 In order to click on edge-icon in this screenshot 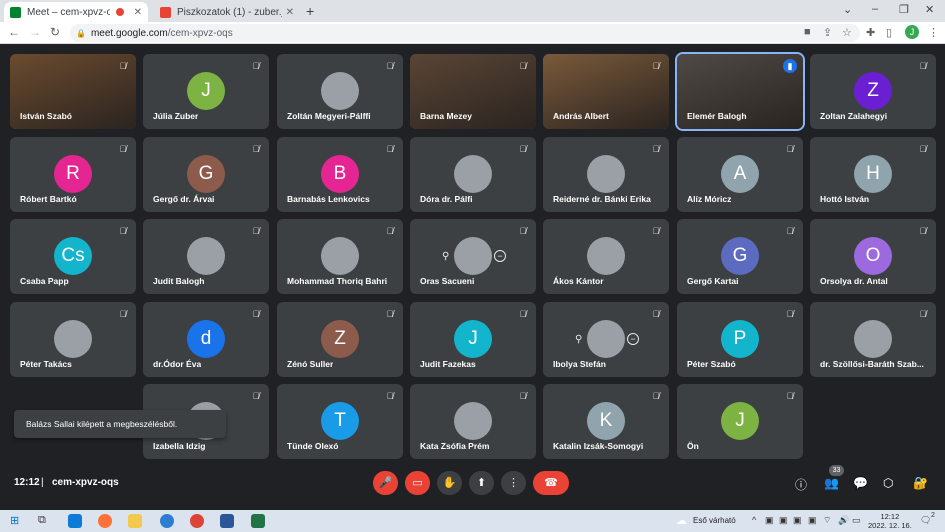, I will do `click(75, 521)`.